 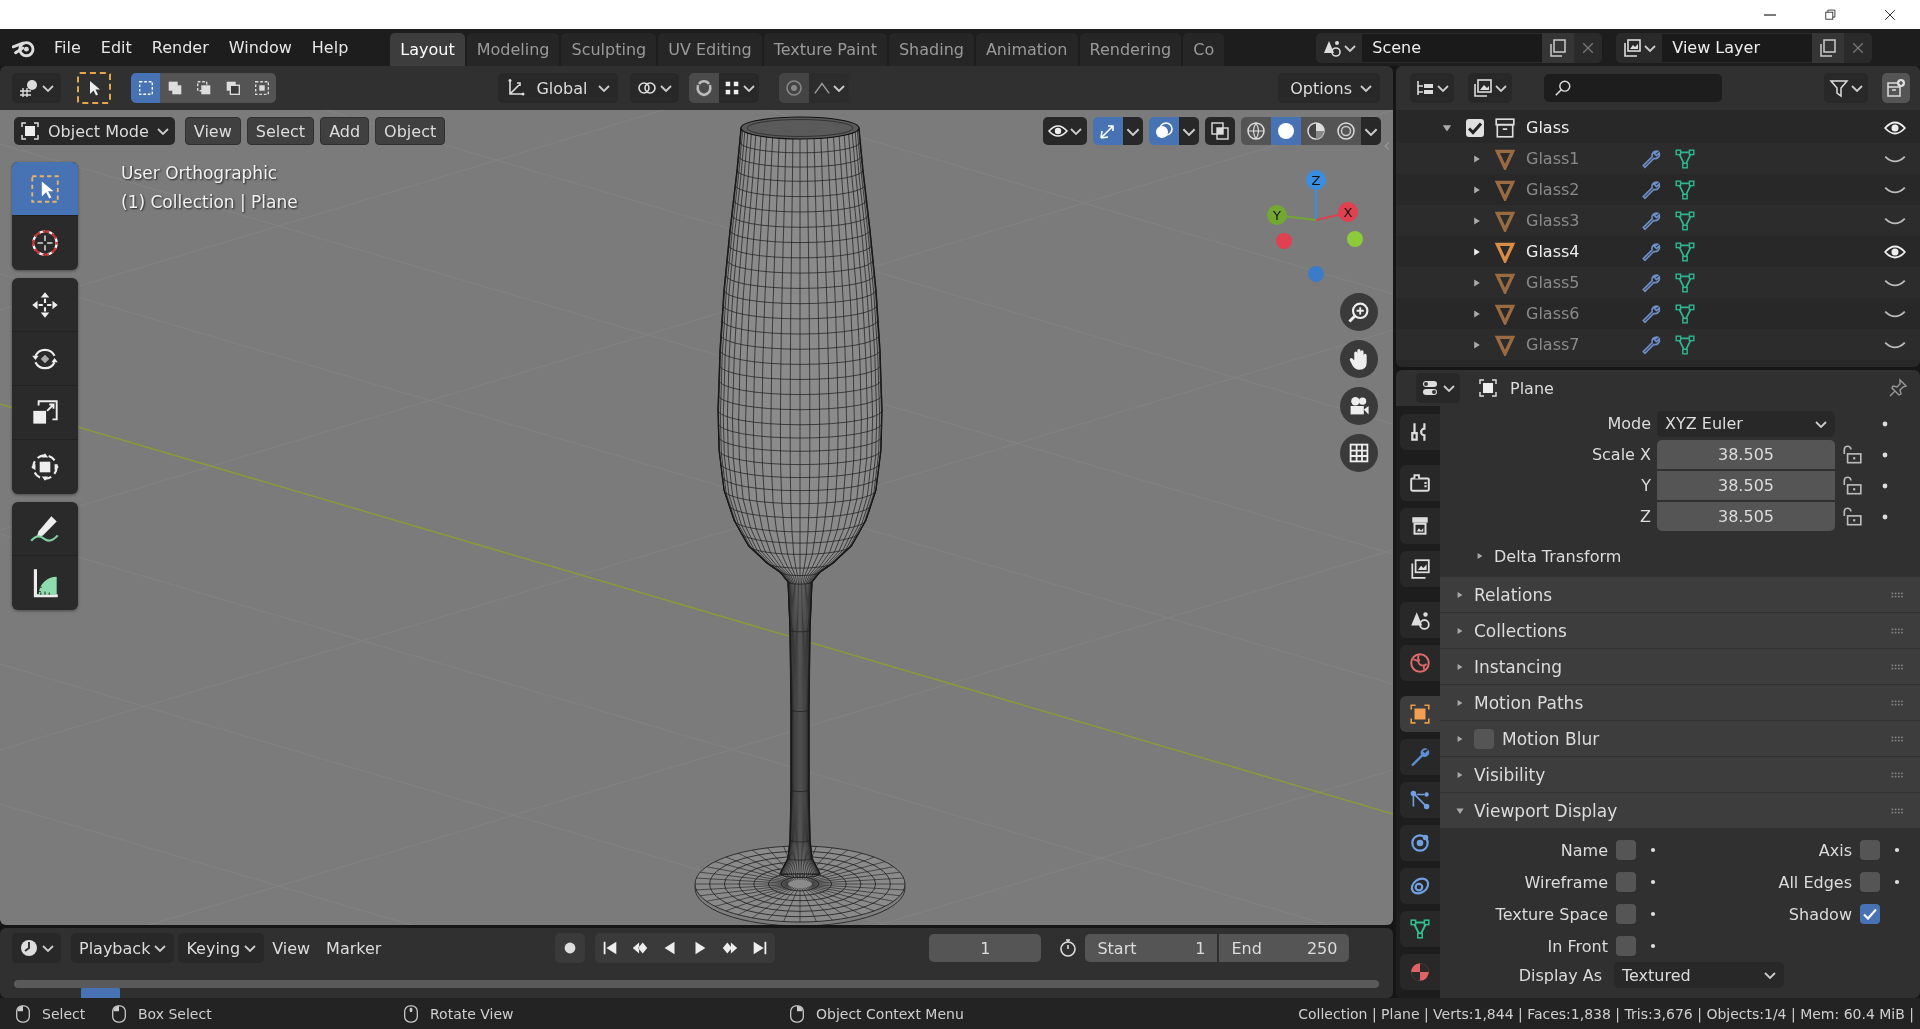 I want to click on hint-label: Object Context Menu, so click(x=890, y=1013).